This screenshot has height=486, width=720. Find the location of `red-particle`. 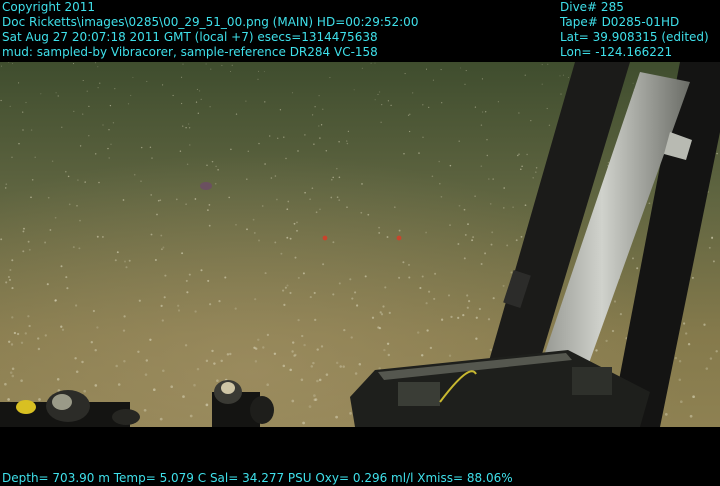

red-particle is located at coordinates (325, 238).